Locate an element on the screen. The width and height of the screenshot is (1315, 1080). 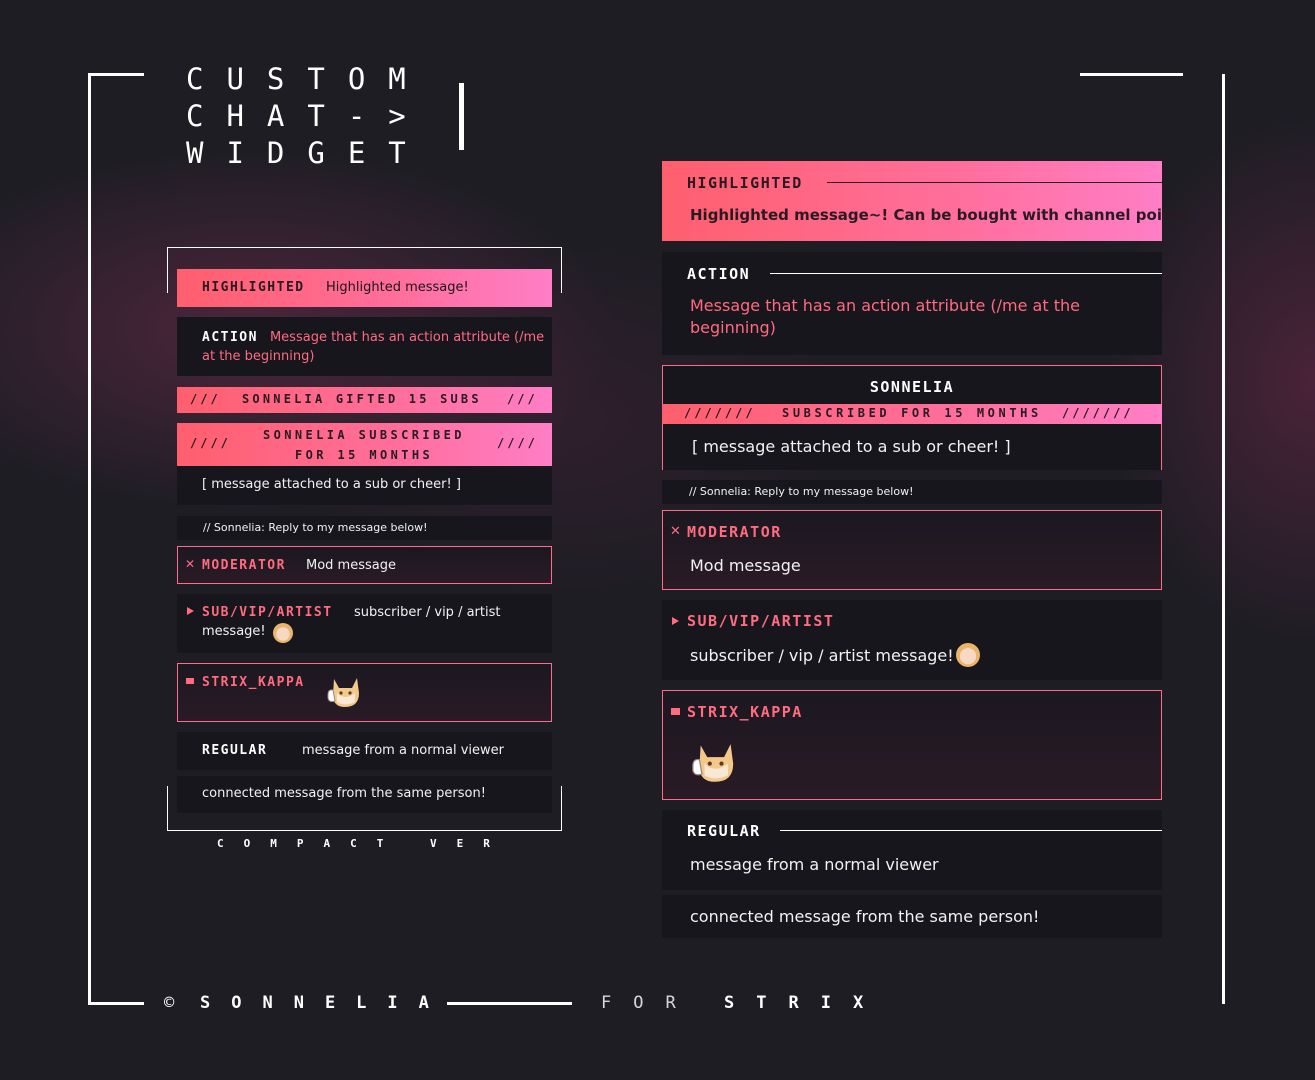
highlighted-divider is located at coordinates (994, 182).